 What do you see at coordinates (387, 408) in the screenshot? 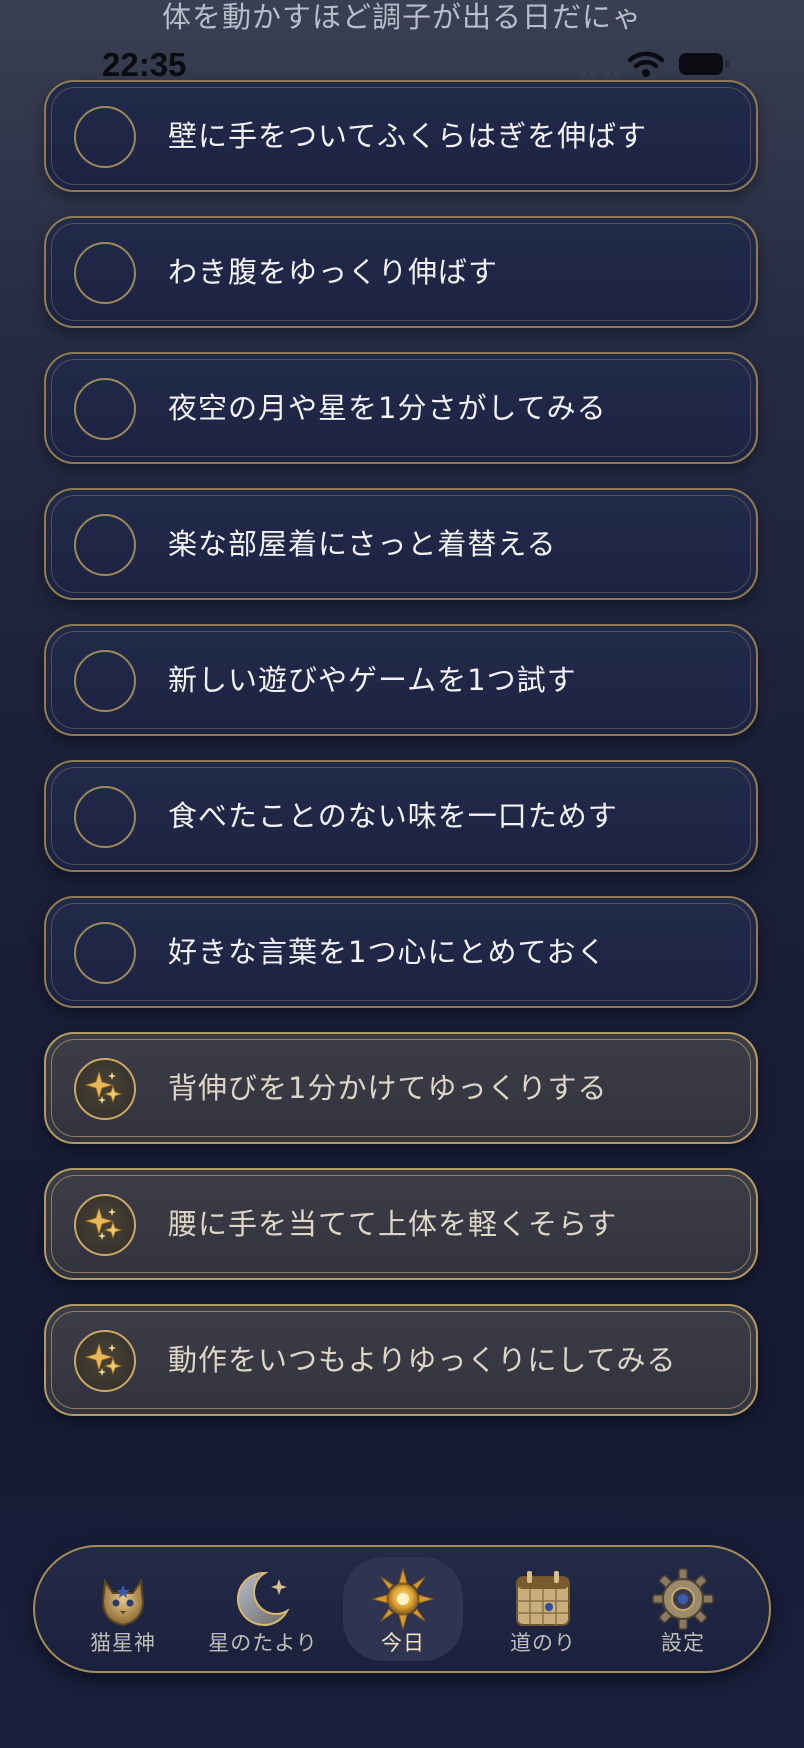
I see `task-label: 夜空の月や星を1分さがしてみる` at bounding box center [387, 408].